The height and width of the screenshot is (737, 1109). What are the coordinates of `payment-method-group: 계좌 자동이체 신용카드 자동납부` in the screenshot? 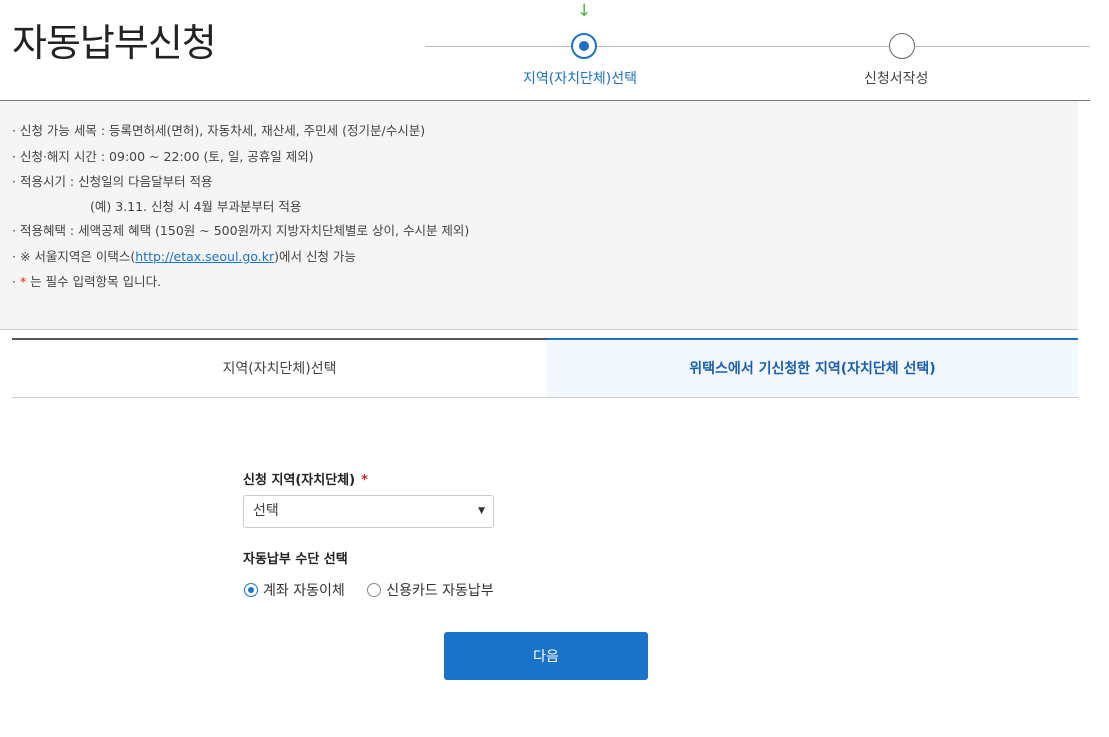 It's located at (378, 590).